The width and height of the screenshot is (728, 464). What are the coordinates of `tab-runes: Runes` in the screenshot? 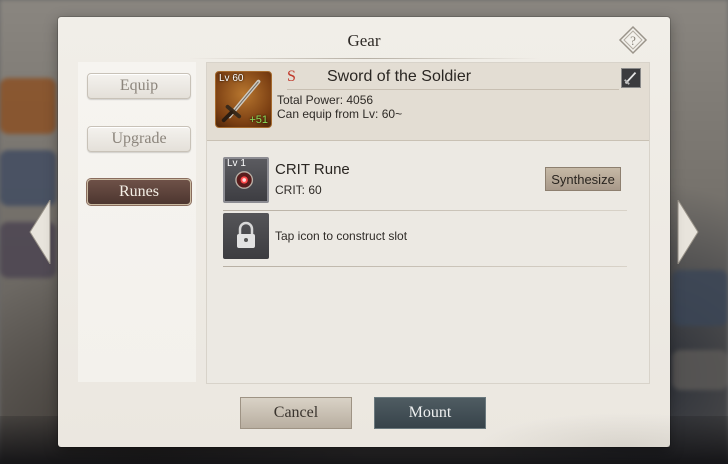 It's located at (139, 192).